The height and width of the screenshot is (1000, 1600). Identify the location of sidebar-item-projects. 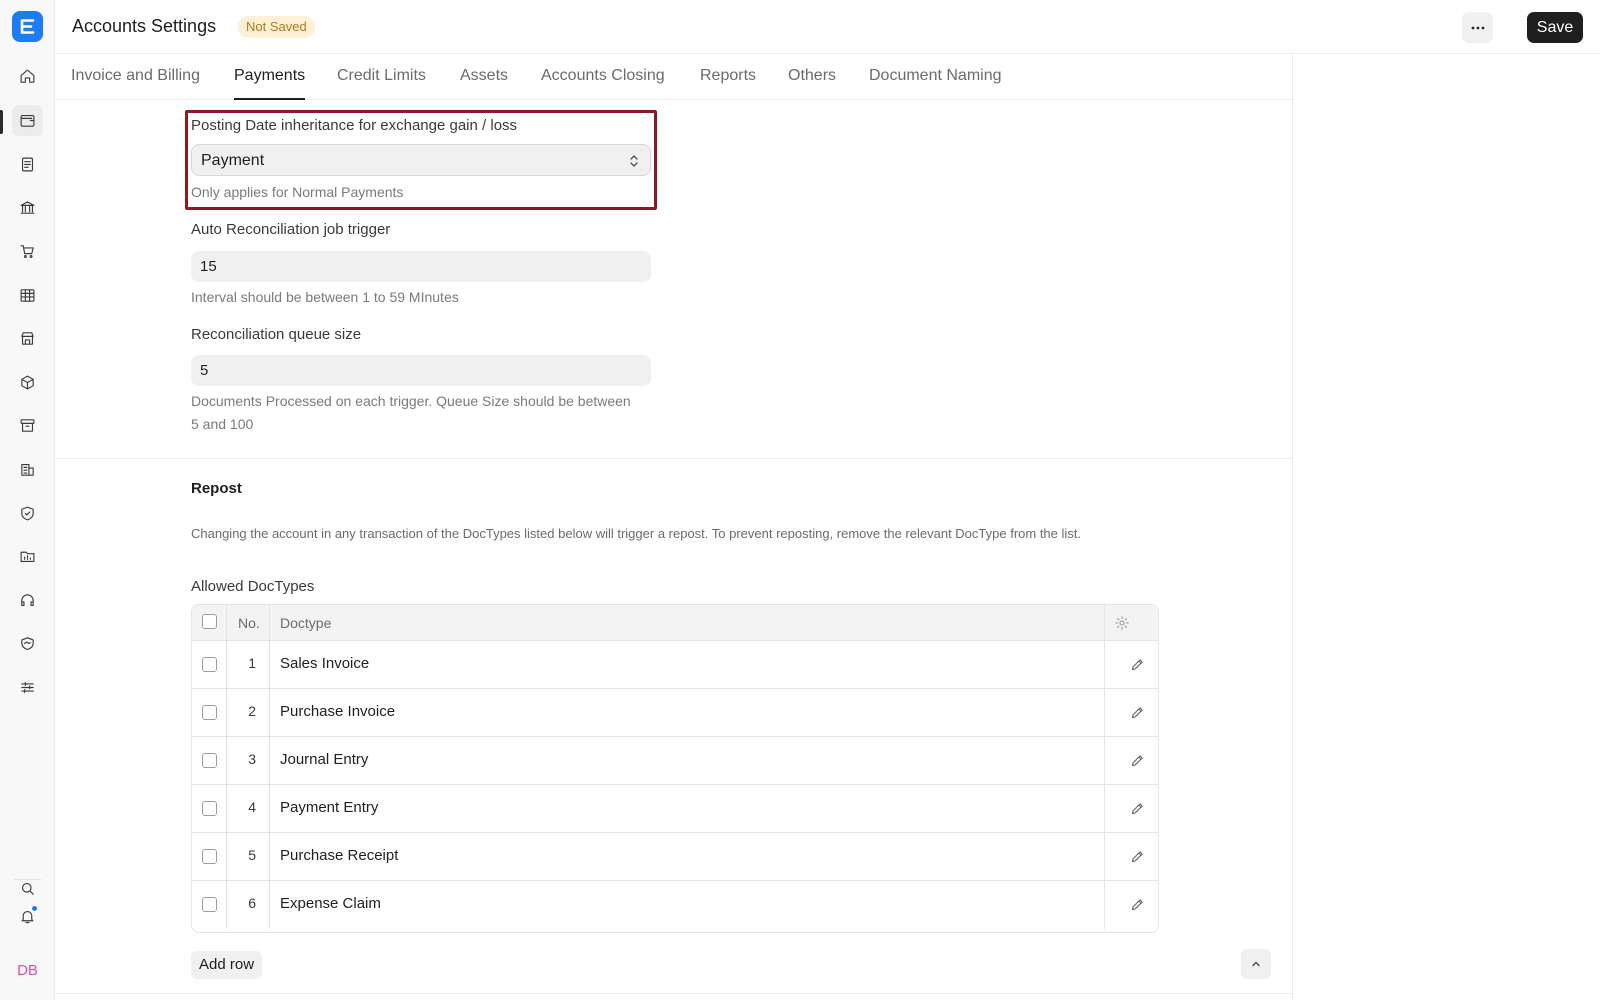
(27, 556).